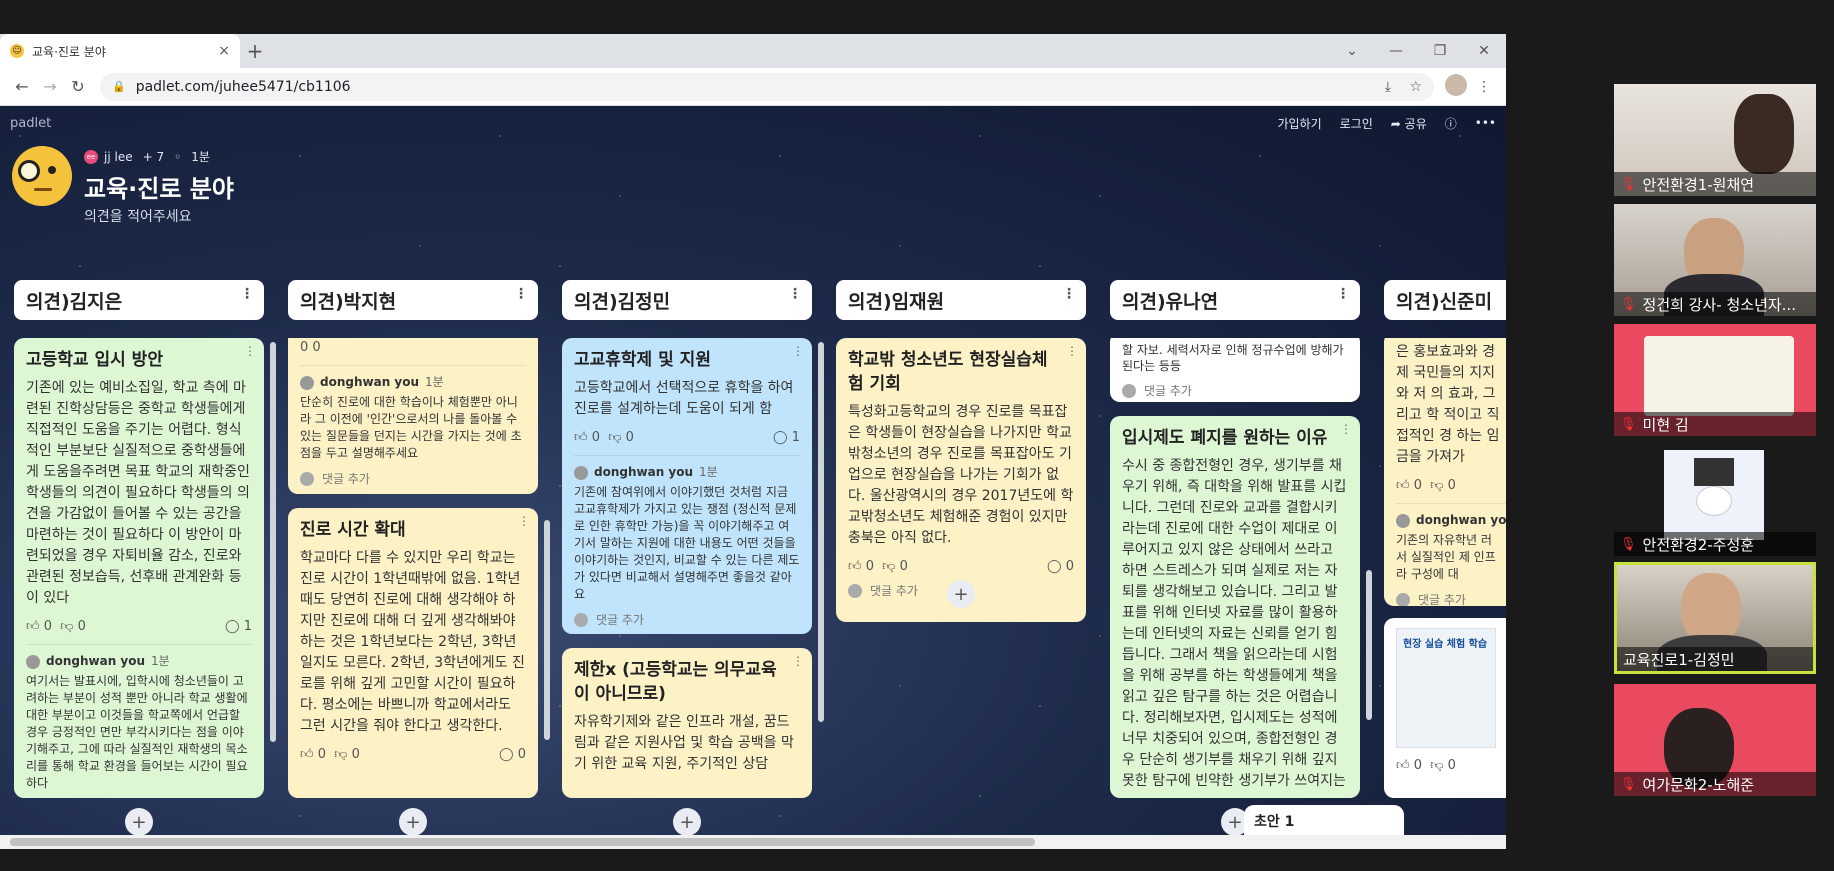 This screenshot has height=871, width=1834. I want to click on padlet-logo: padlet, so click(634, 123).